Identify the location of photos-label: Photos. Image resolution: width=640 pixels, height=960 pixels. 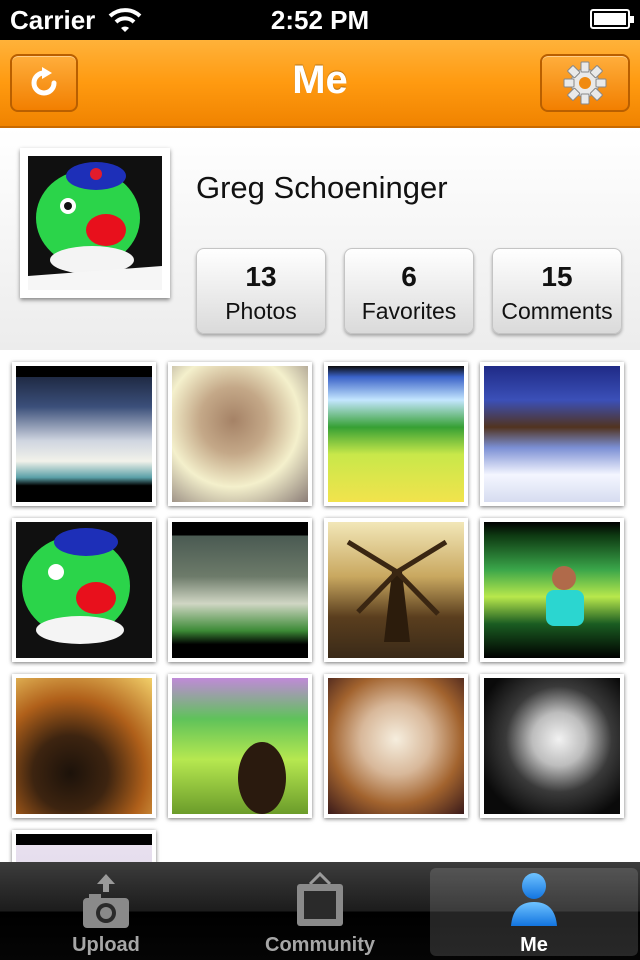
(261, 311).